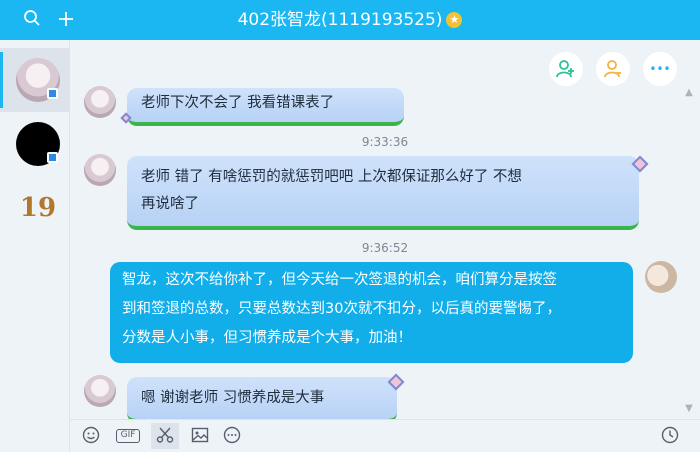 This screenshot has height=452, width=700. Describe the element at coordinates (165, 436) in the screenshot. I see `scissors-icon` at that location.